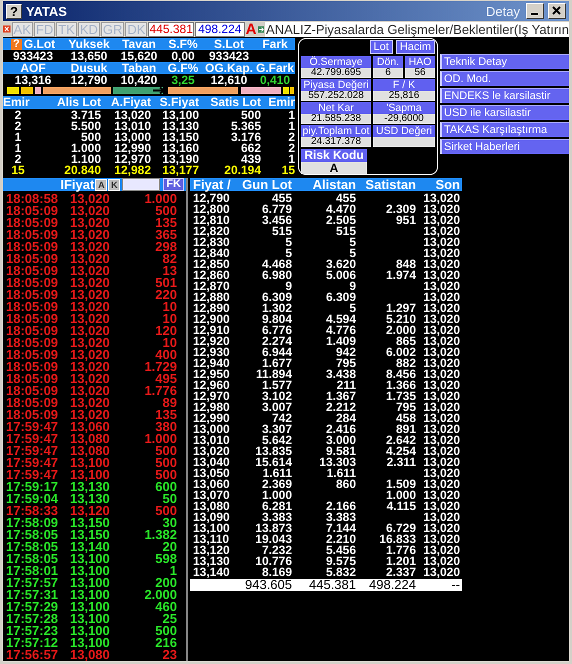 The width and height of the screenshot is (572, 664). Describe the element at coordinates (180, 148) in the screenshot. I see `table-cell-text: 13,160` at that location.